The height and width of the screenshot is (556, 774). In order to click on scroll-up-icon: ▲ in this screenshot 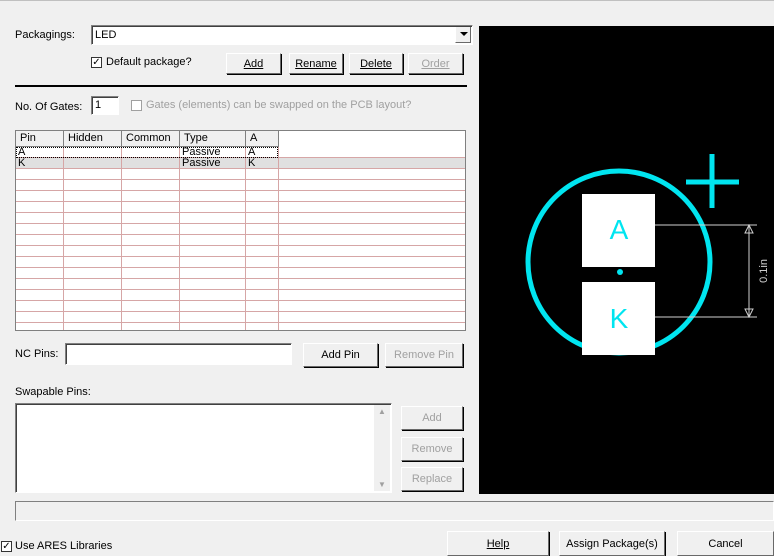, I will do `click(382, 411)`.